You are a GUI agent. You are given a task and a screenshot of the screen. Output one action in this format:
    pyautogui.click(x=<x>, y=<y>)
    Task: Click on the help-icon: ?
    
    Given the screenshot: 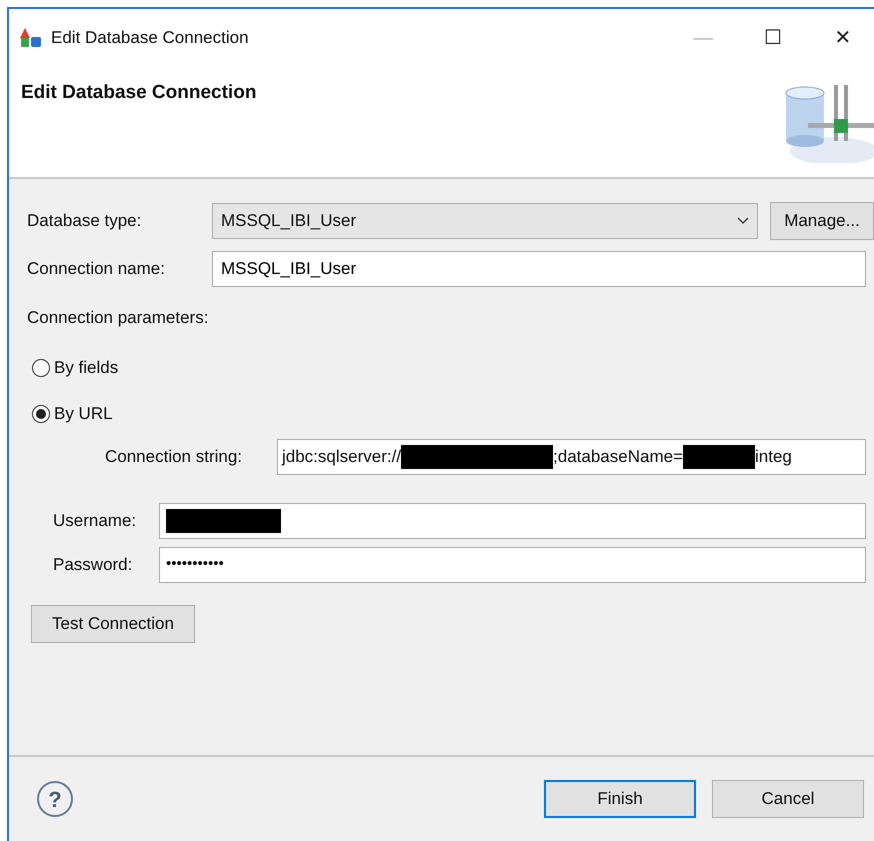 What is the action you would take?
    pyautogui.click(x=55, y=799)
    